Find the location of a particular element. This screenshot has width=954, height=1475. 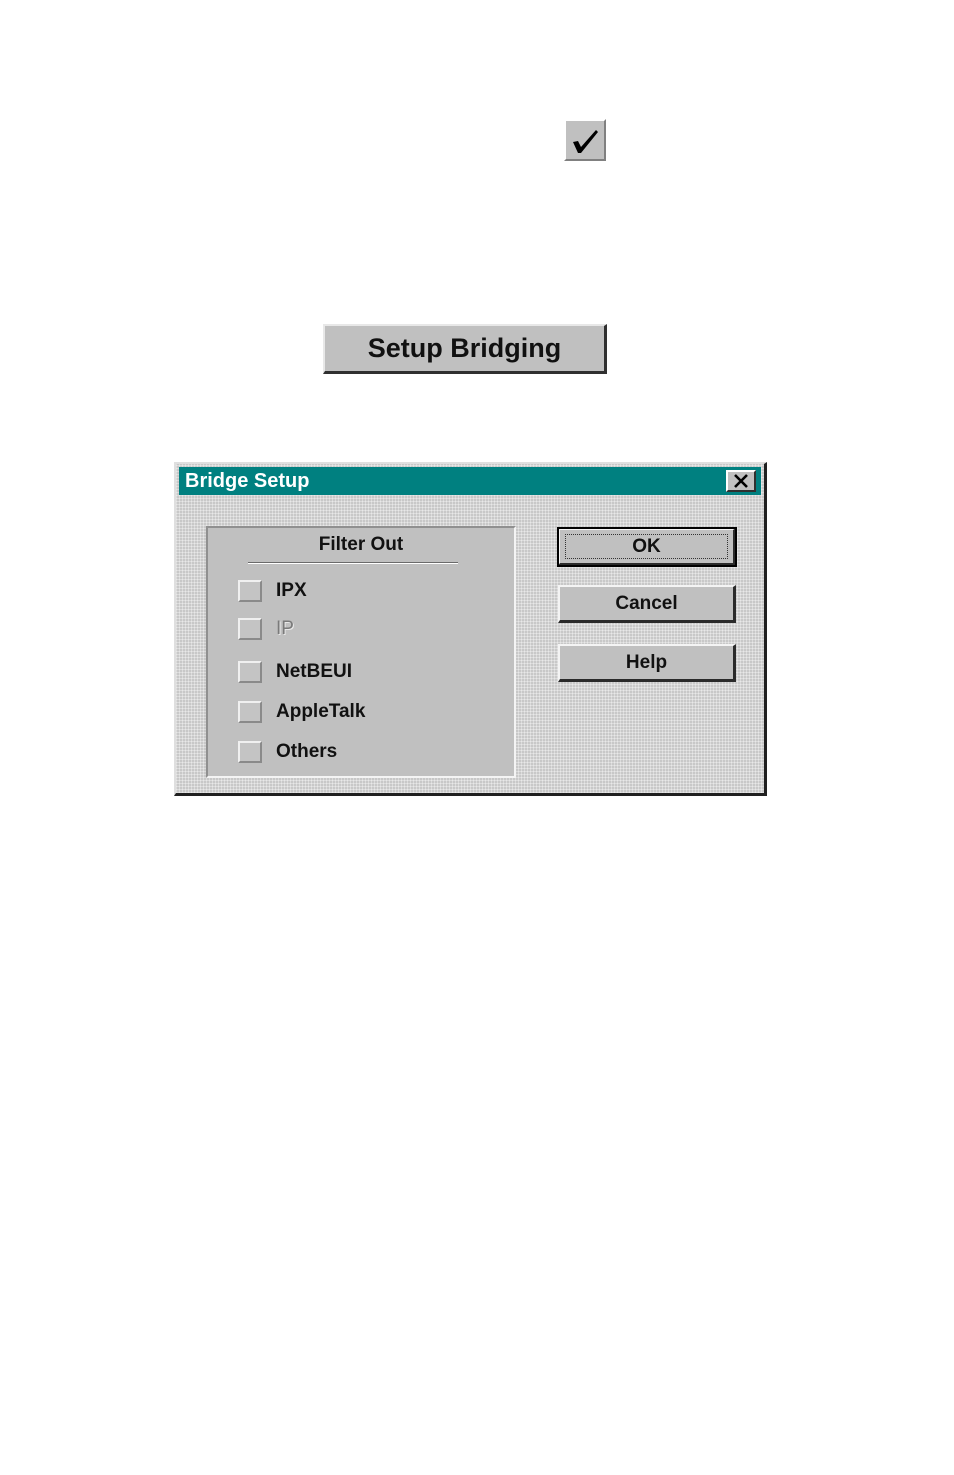

help-label: Help is located at coordinates (646, 662).